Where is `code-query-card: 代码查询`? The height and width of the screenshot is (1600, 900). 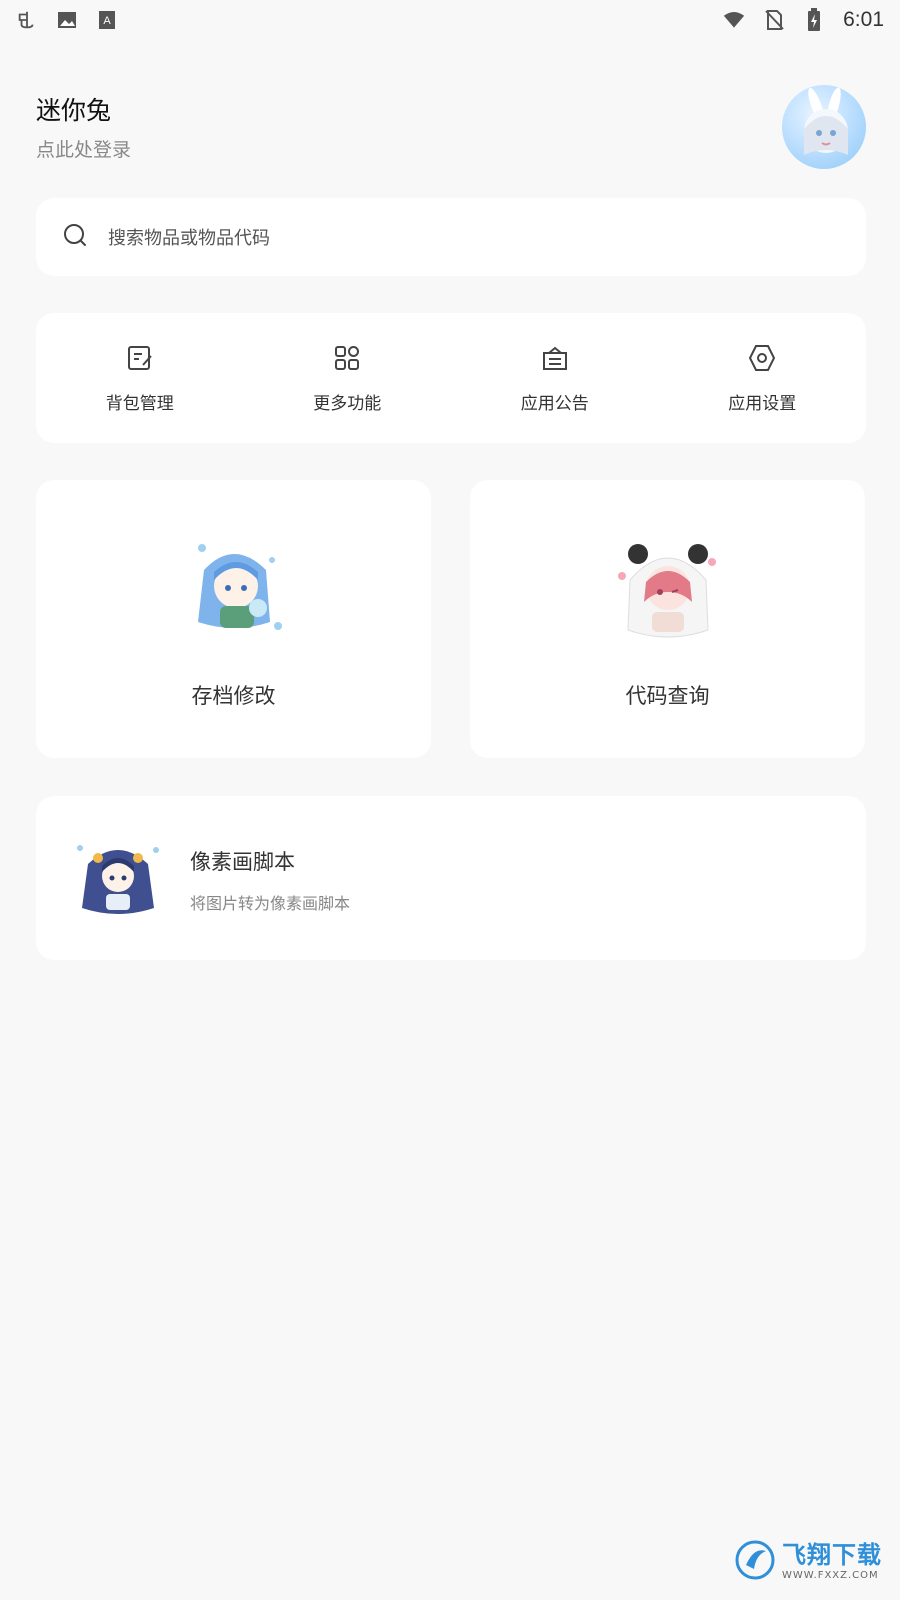
code-query-card: 代码查询 is located at coordinates (667, 619).